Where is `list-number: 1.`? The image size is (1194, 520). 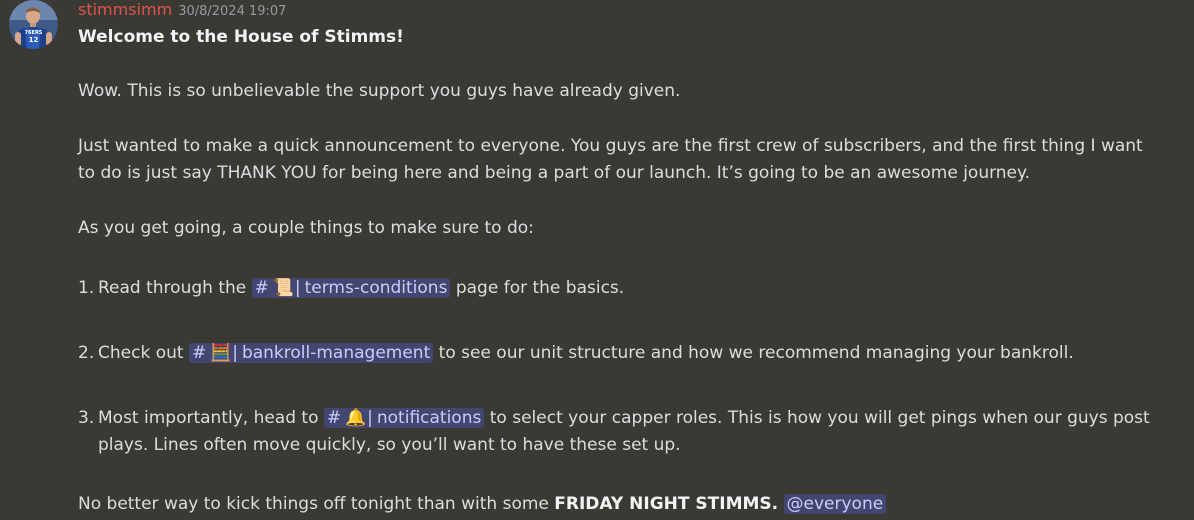 list-number: 1. is located at coordinates (86, 288).